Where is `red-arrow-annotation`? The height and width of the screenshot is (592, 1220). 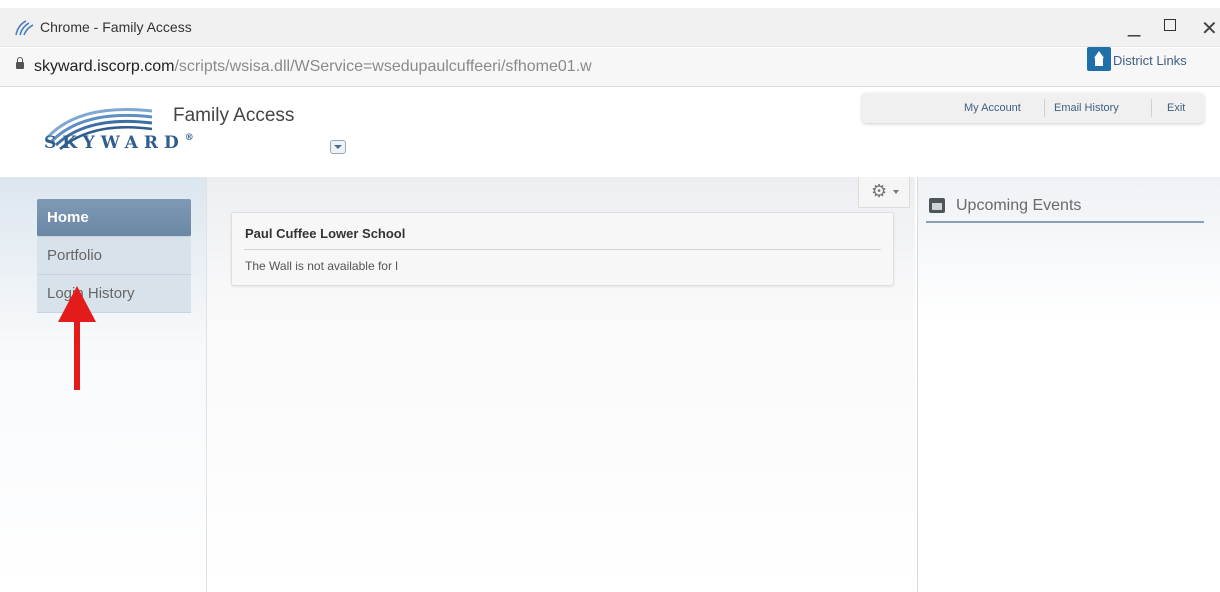
red-arrow-annotation is located at coordinates (77, 338).